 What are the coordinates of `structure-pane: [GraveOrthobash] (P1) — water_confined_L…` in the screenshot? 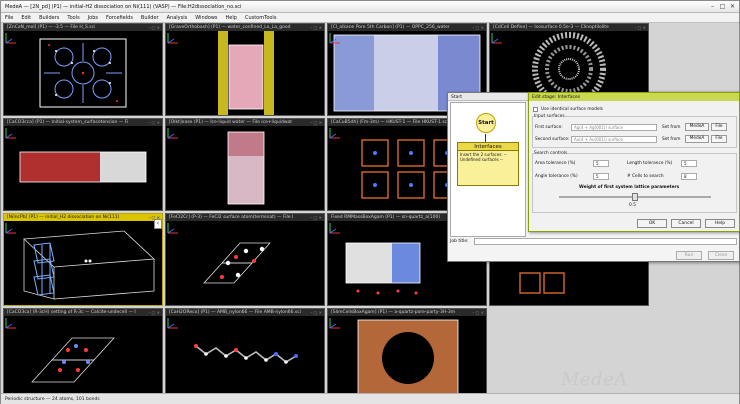 It's located at (245, 69).